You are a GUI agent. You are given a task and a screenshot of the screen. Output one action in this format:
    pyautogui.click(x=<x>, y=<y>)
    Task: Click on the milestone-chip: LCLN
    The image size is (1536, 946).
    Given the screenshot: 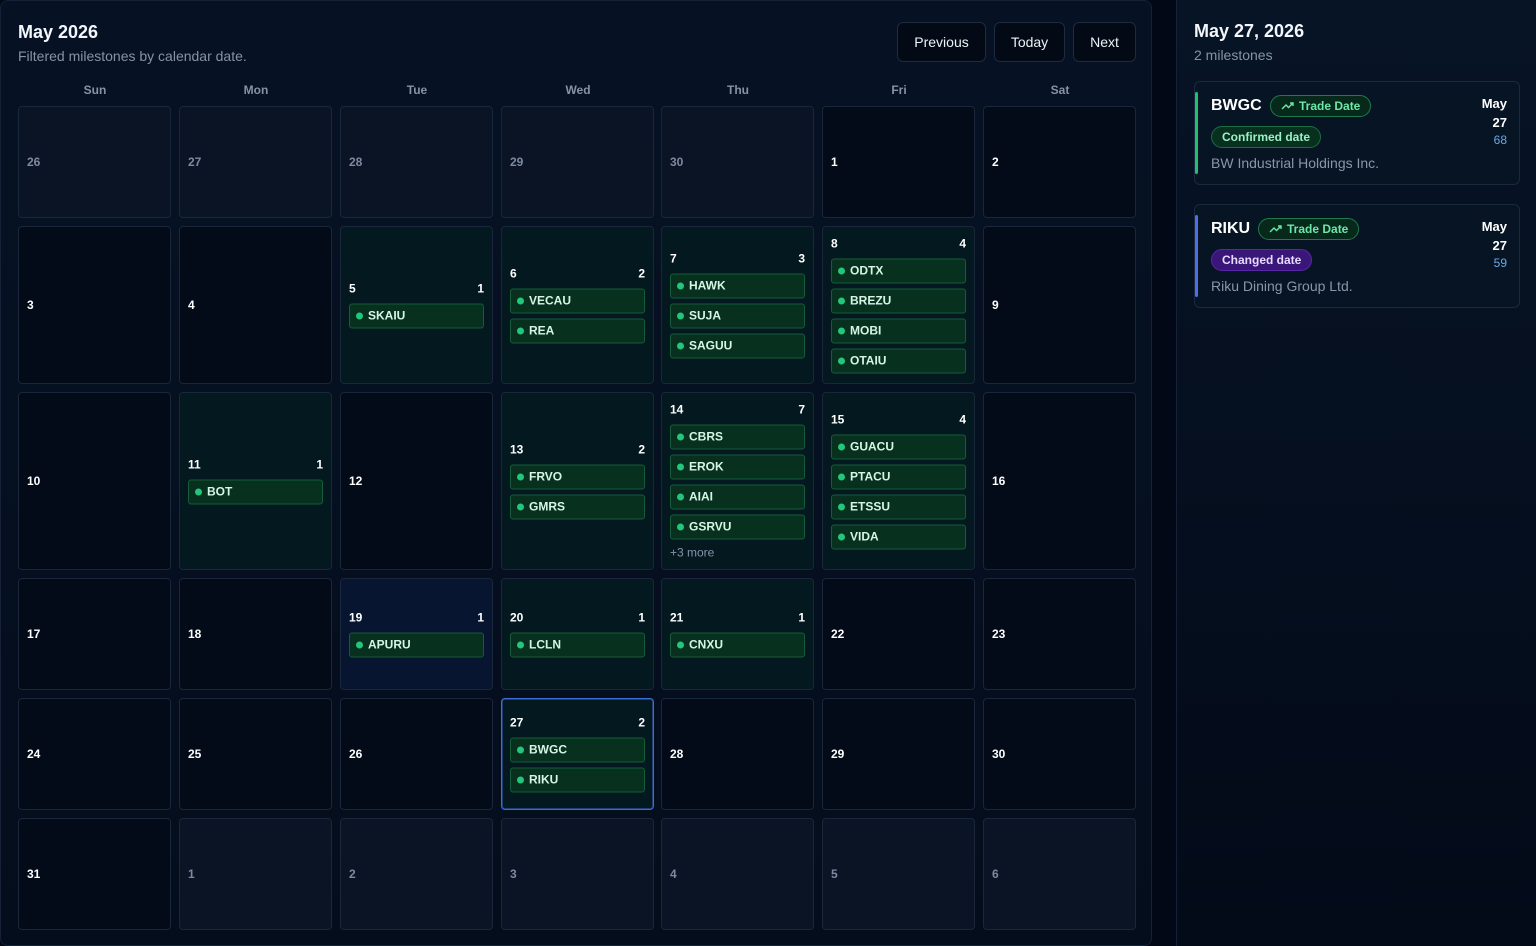 What is the action you would take?
    pyautogui.click(x=577, y=645)
    